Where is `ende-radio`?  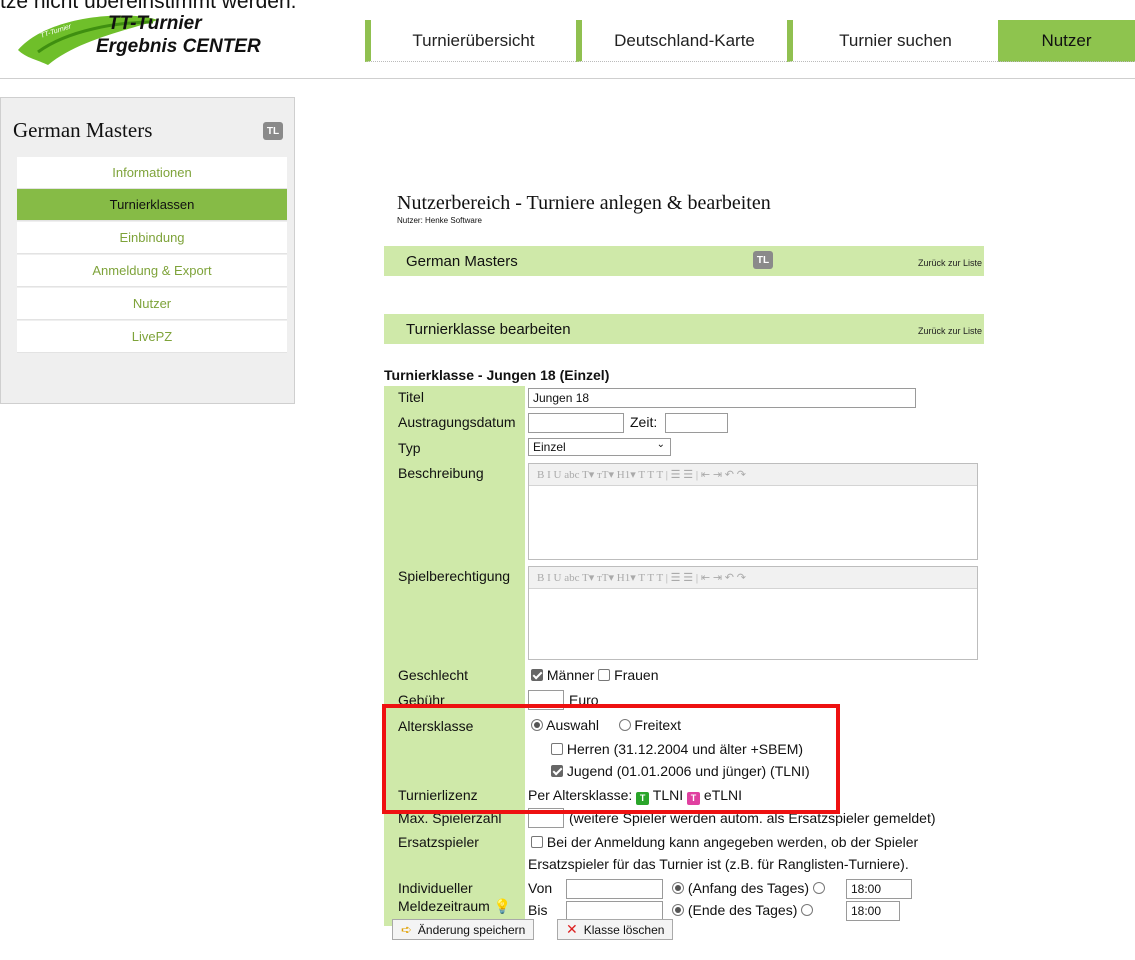 ende-radio is located at coordinates (678, 910).